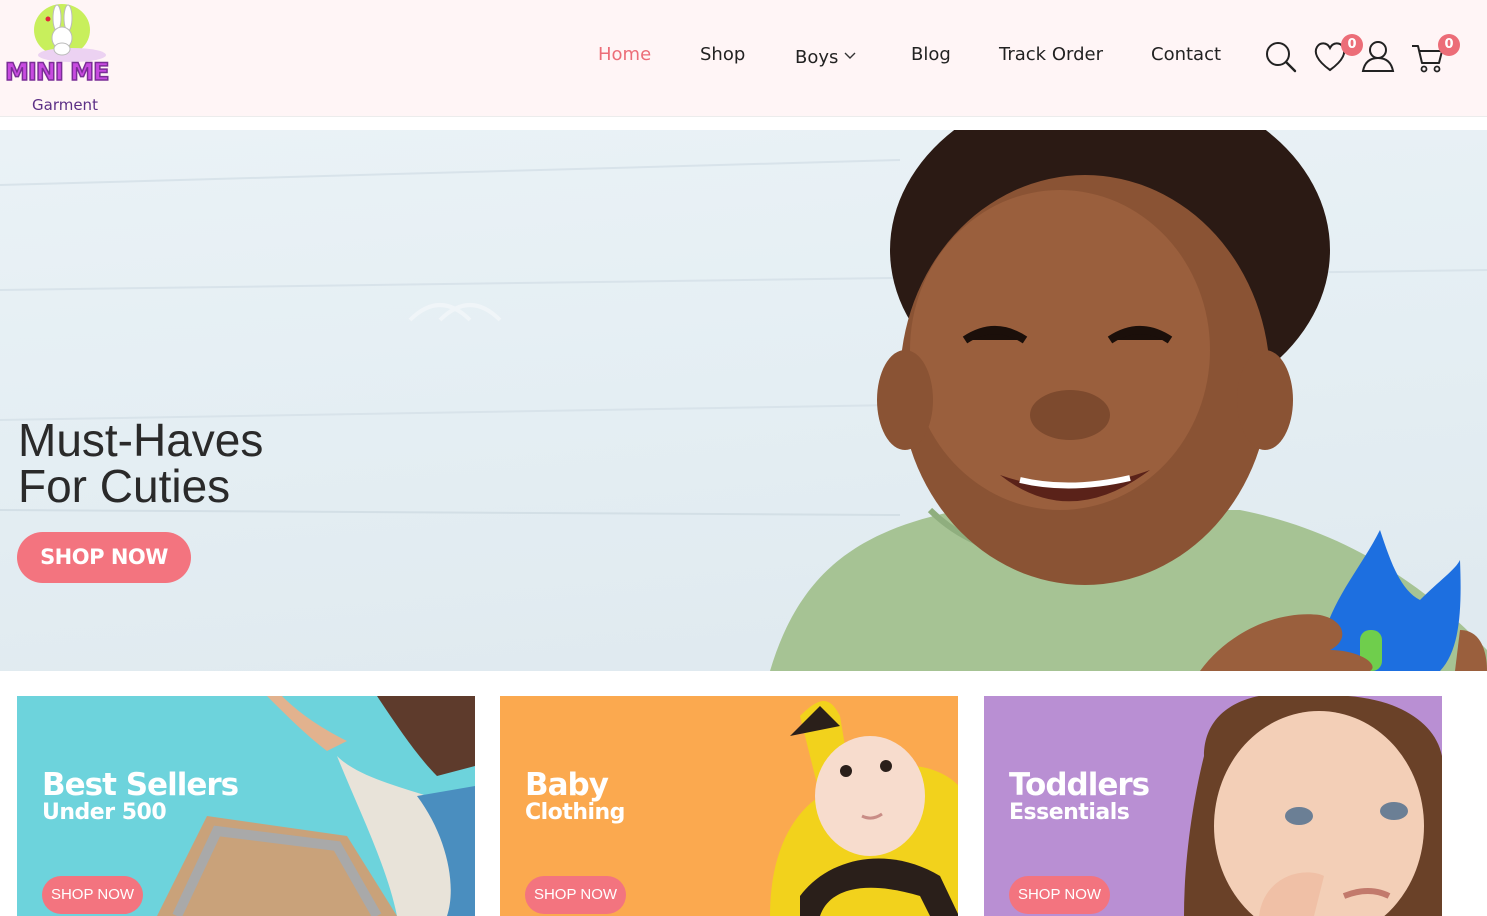  What do you see at coordinates (57, 72) in the screenshot?
I see `logo-text: MINI ME` at bounding box center [57, 72].